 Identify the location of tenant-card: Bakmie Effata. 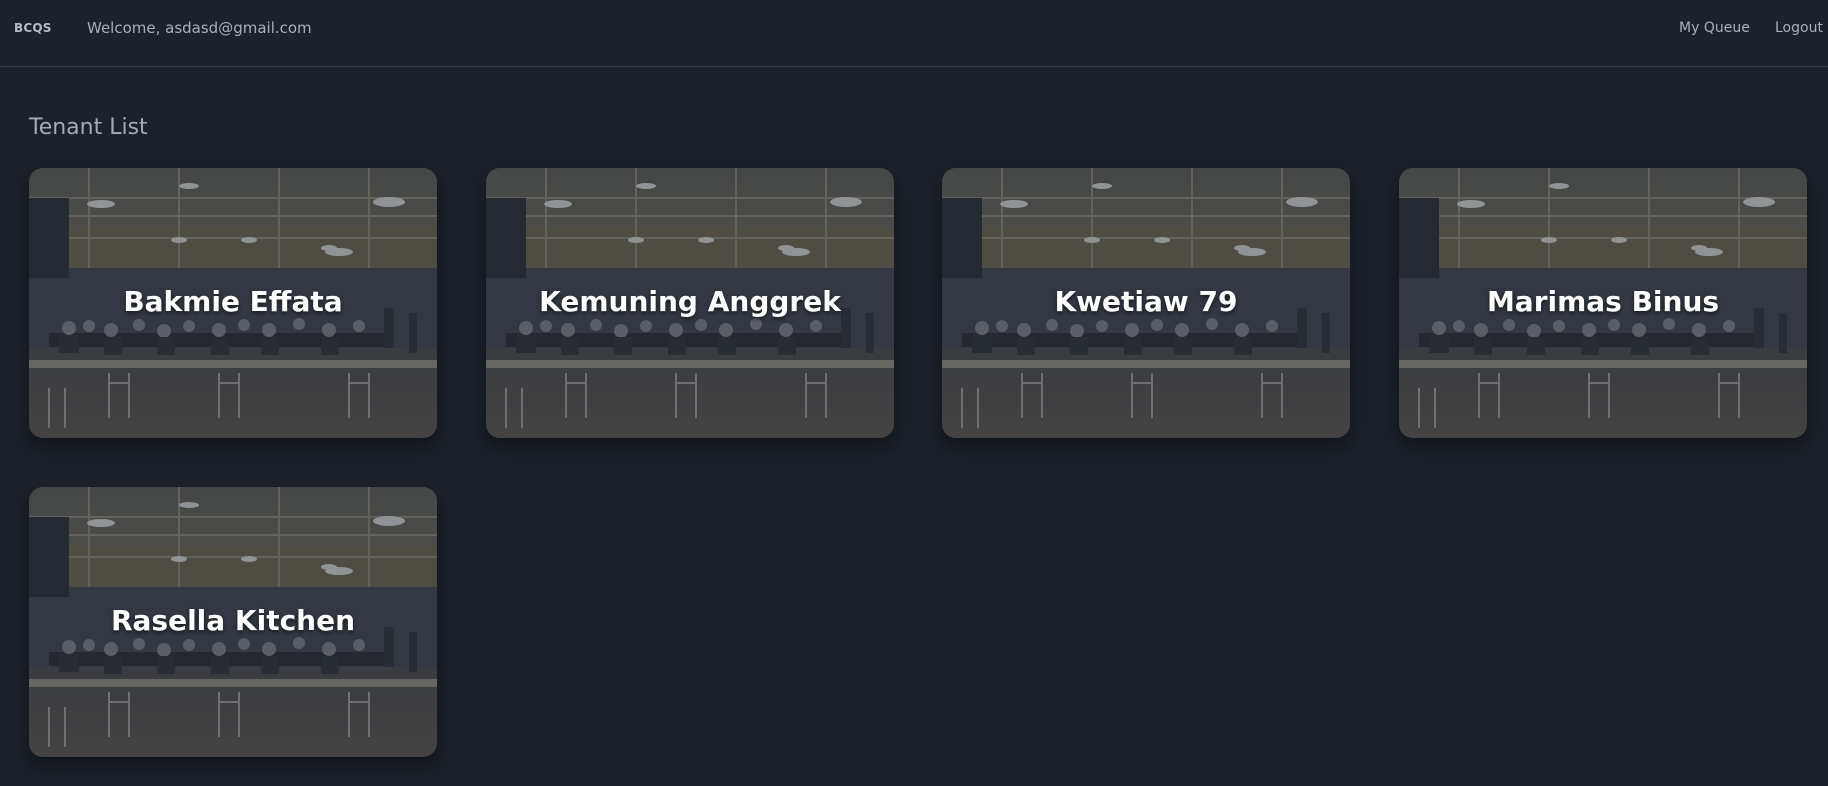
(233, 303).